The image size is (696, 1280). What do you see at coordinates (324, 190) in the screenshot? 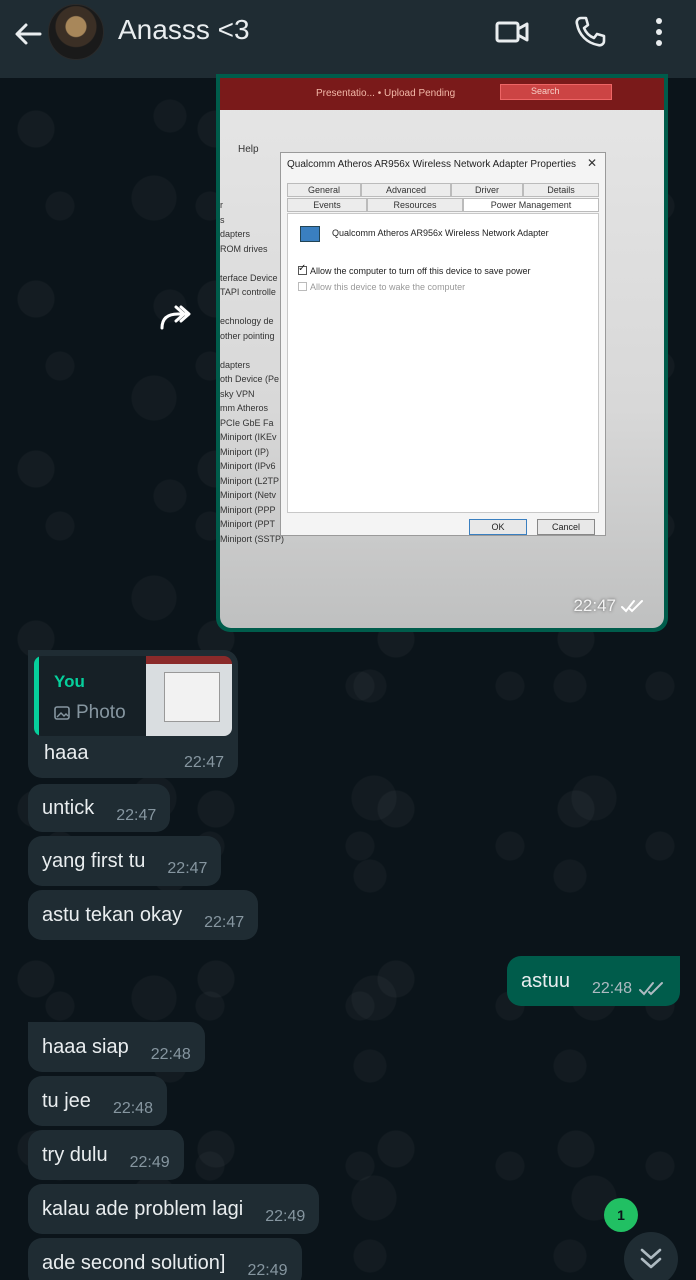
I see `tab-general: General` at bounding box center [324, 190].